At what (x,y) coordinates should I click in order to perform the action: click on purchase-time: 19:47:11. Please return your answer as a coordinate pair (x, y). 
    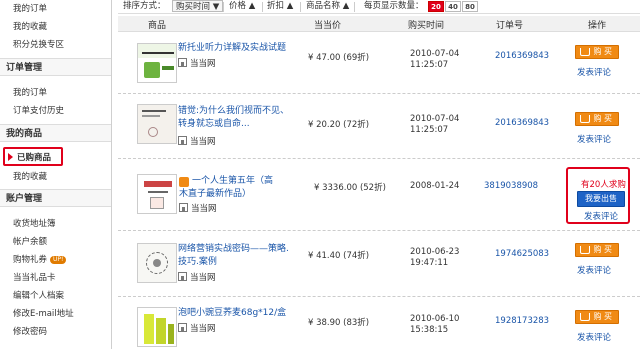
    Looking at the image, I should click on (429, 263).